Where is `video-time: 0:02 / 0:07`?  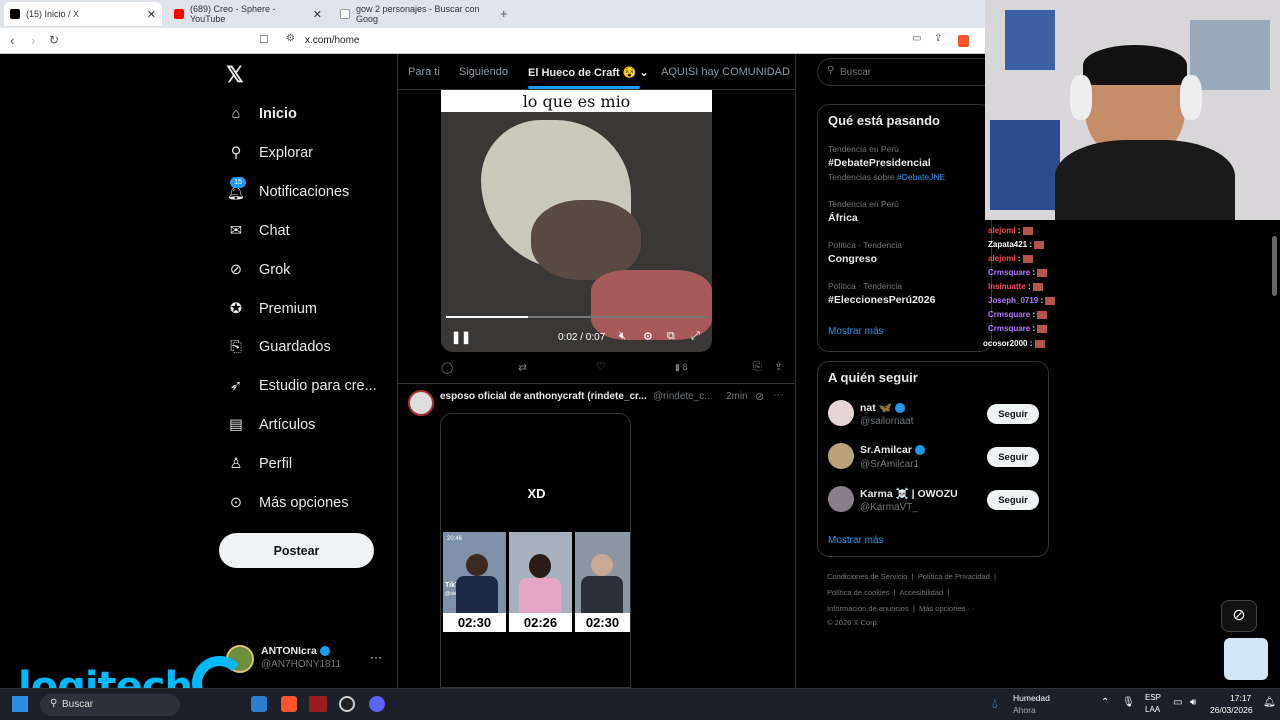
video-time: 0:02 / 0:07 is located at coordinates (582, 337).